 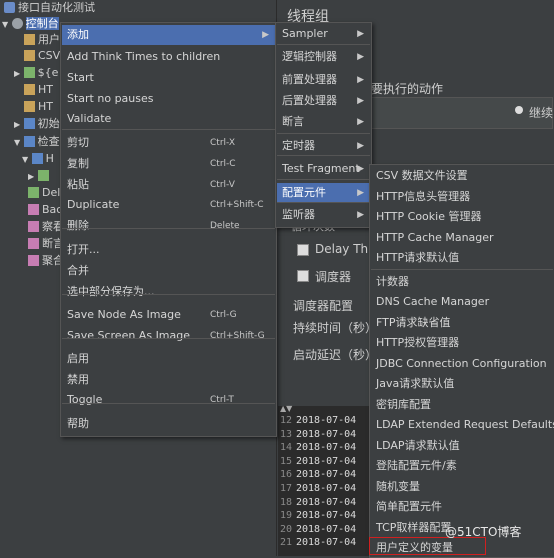 What do you see at coordinates (413, 322) in the screenshot?
I see `menu-item-label: FTP请求缺省值` at bounding box center [413, 322].